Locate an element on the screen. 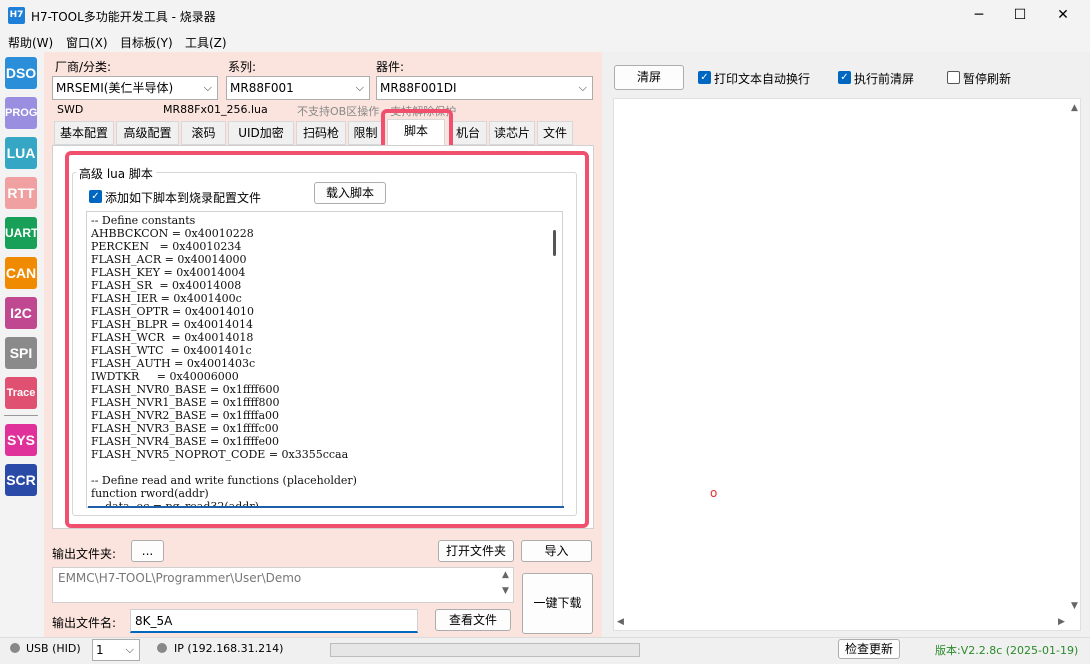  tool-dso-button: DSO is located at coordinates (21, 73).